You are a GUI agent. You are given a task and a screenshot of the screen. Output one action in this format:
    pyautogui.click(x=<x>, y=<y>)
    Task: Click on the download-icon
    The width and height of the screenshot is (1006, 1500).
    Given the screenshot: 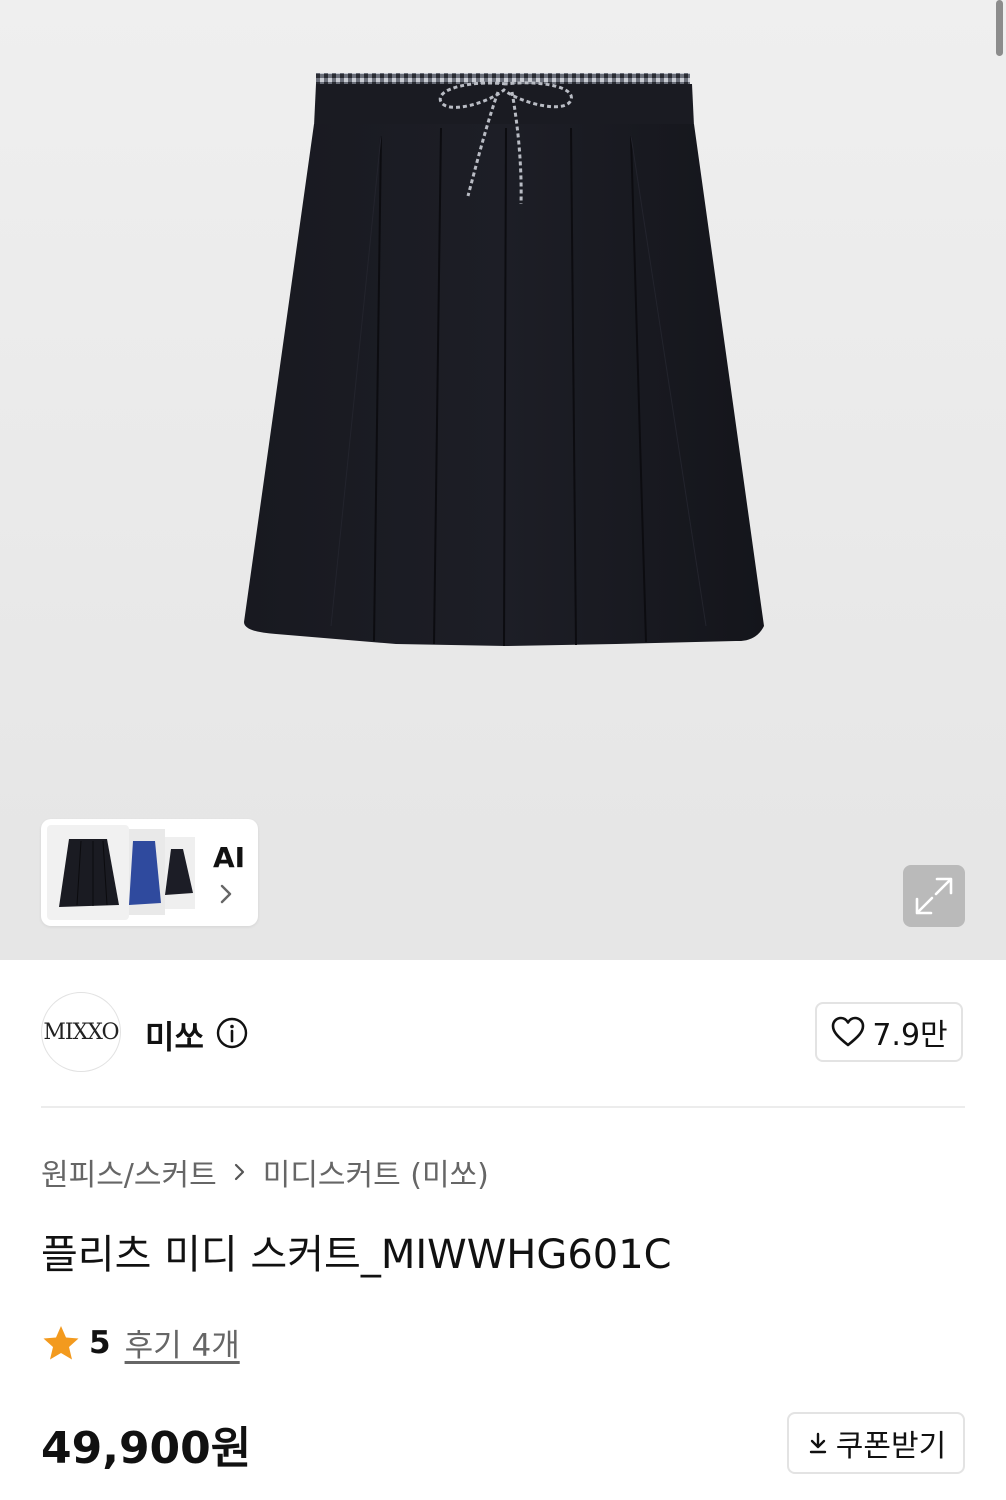 What is the action you would take?
    pyautogui.click(x=817, y=1443)
    